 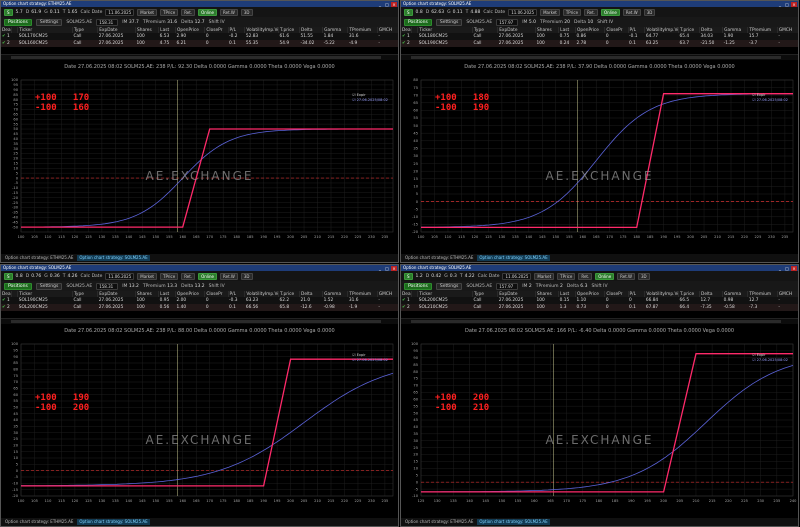 I want to click on cell-shares: 100, so click(x=547, y=300).